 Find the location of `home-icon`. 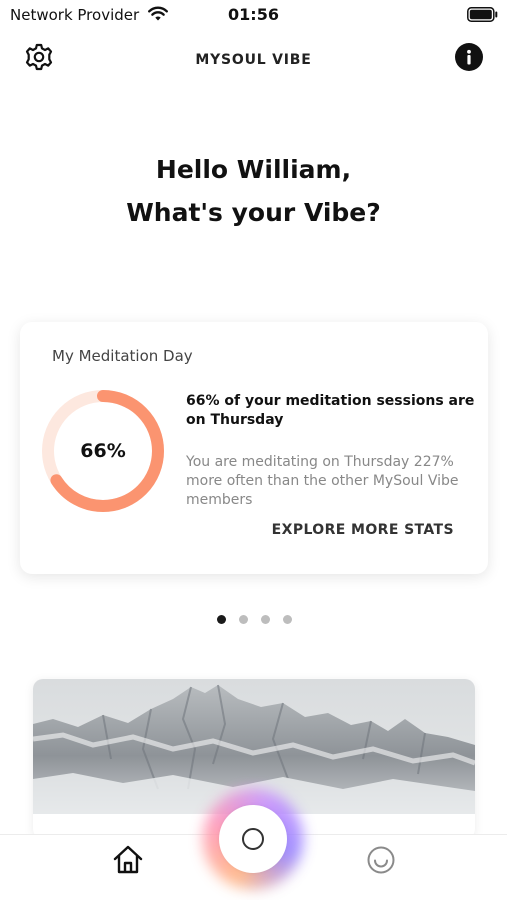

home-icon is located at coordinates (128, 860).